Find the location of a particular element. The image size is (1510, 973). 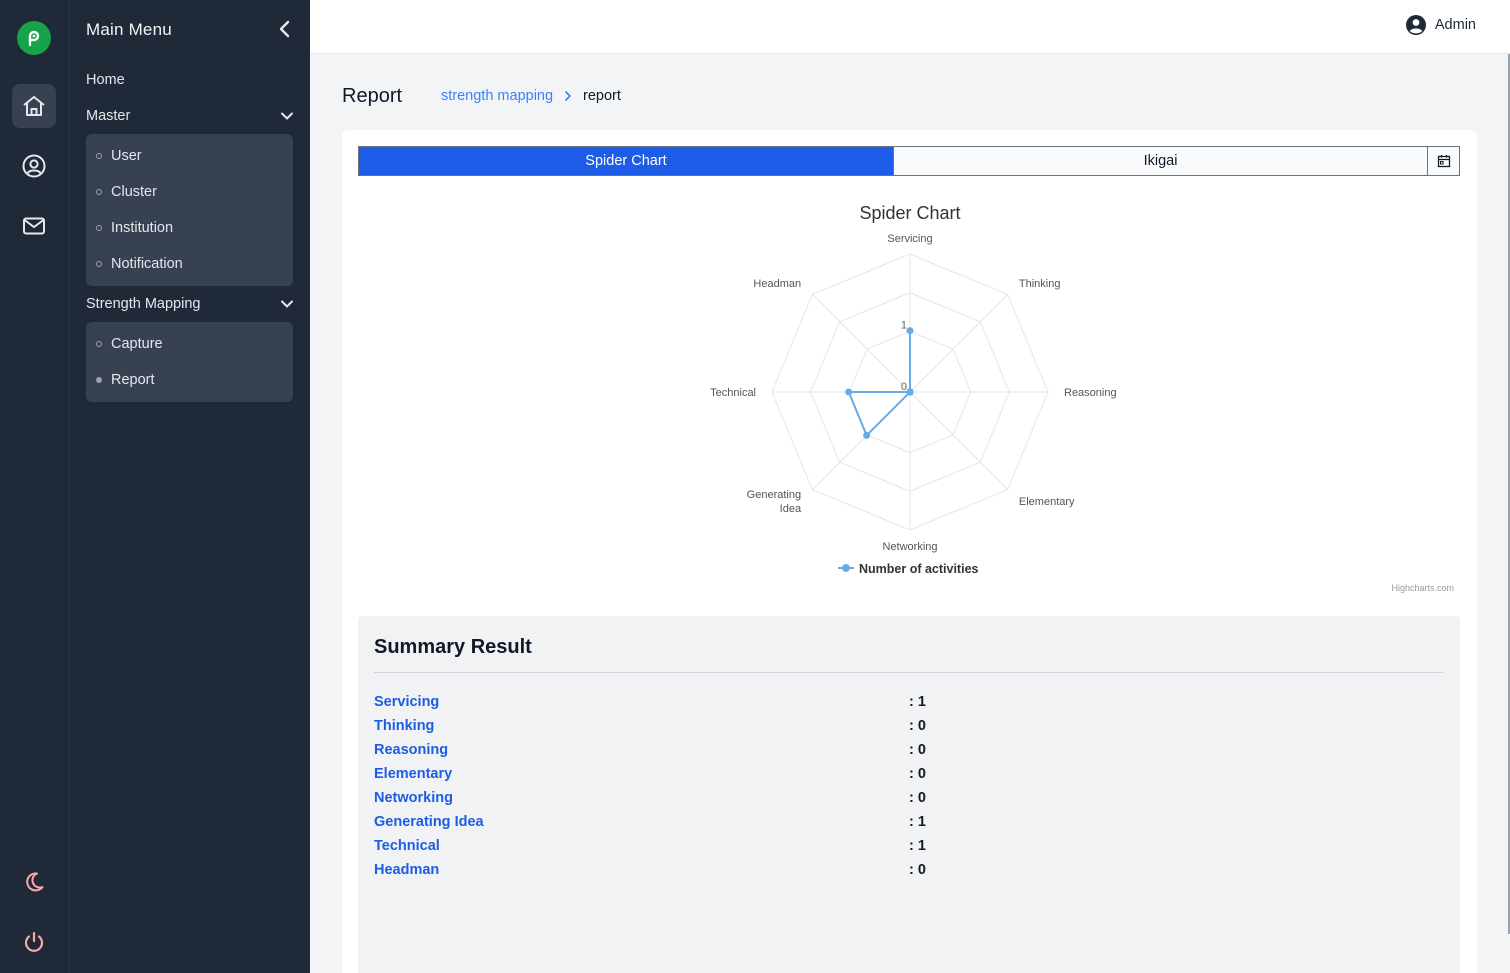

menu-title: Main Menu is located at coordinates (129, 29).